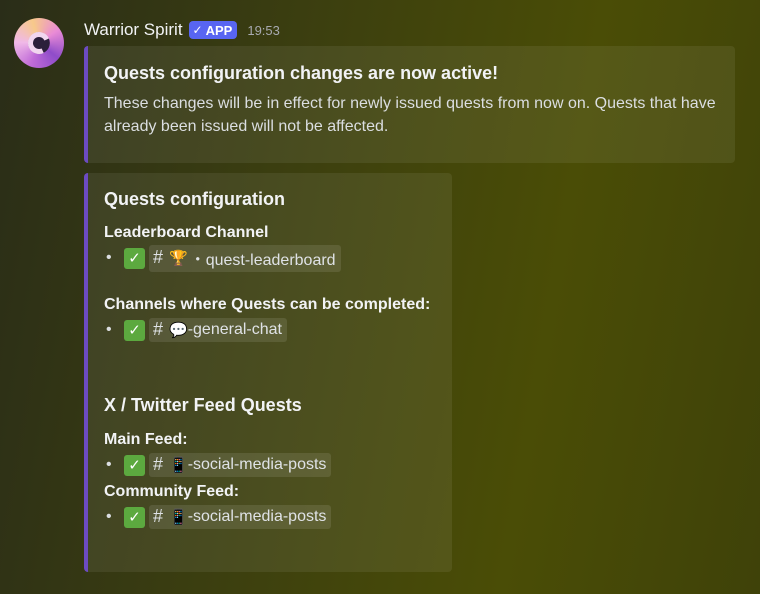 The width and height of the screenshot is (760, 594). I want to click on list-item: • ✓ # 💬 -general-chat, so click(270, 330).